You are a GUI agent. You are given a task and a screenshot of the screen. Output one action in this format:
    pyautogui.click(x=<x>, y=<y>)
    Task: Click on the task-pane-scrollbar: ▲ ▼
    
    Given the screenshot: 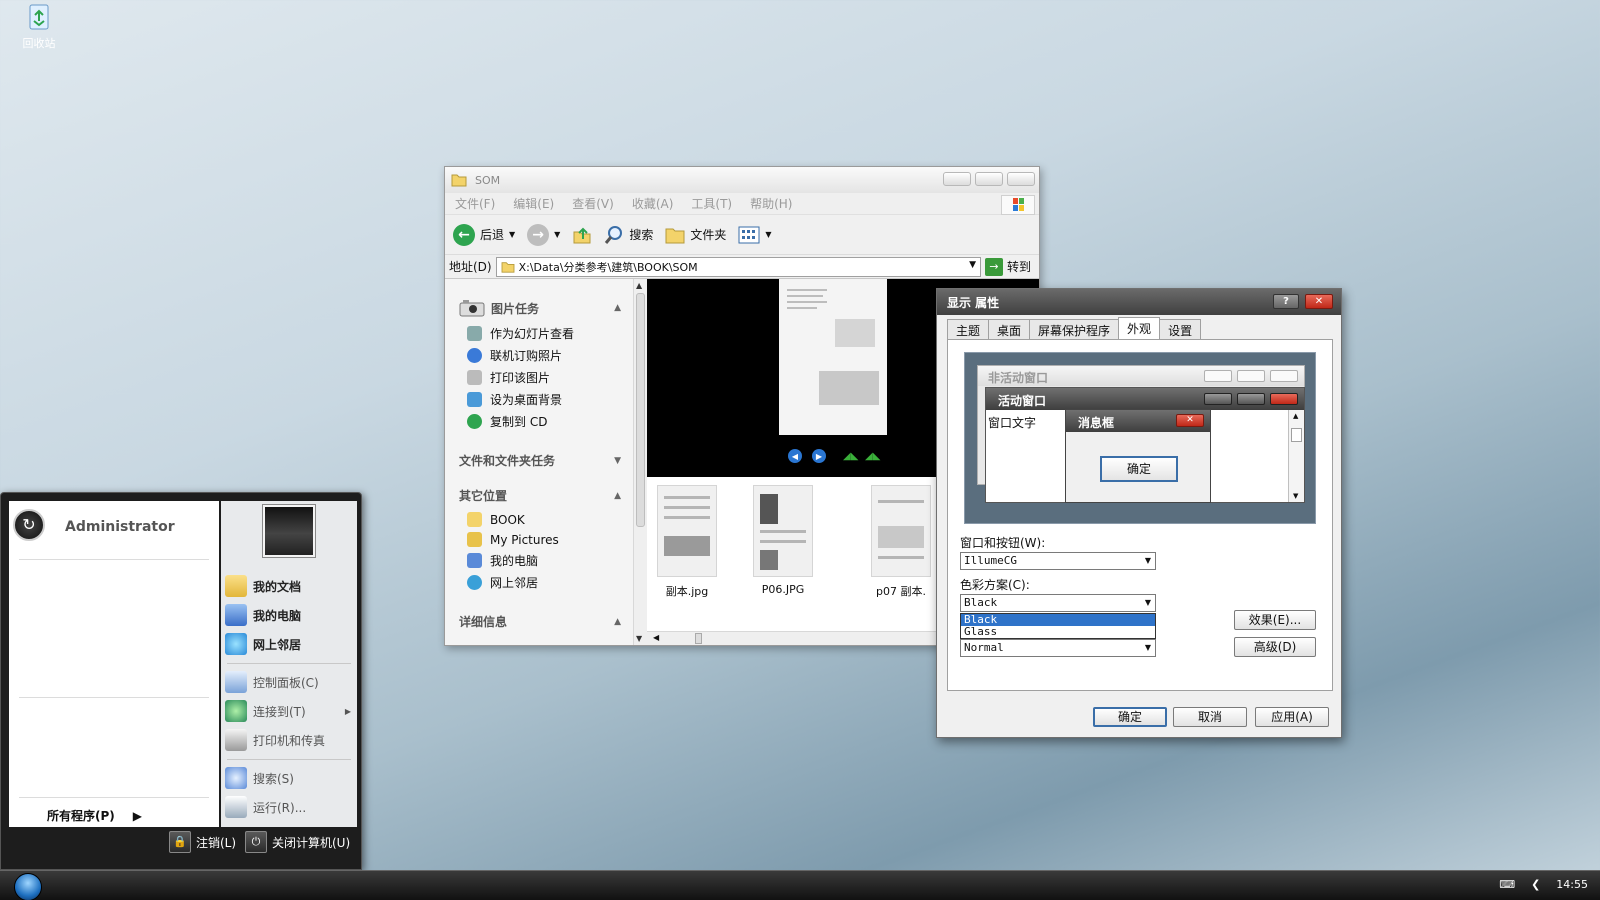 What is the action you would take?
    pyautogui.click(x=640, y=462)
    